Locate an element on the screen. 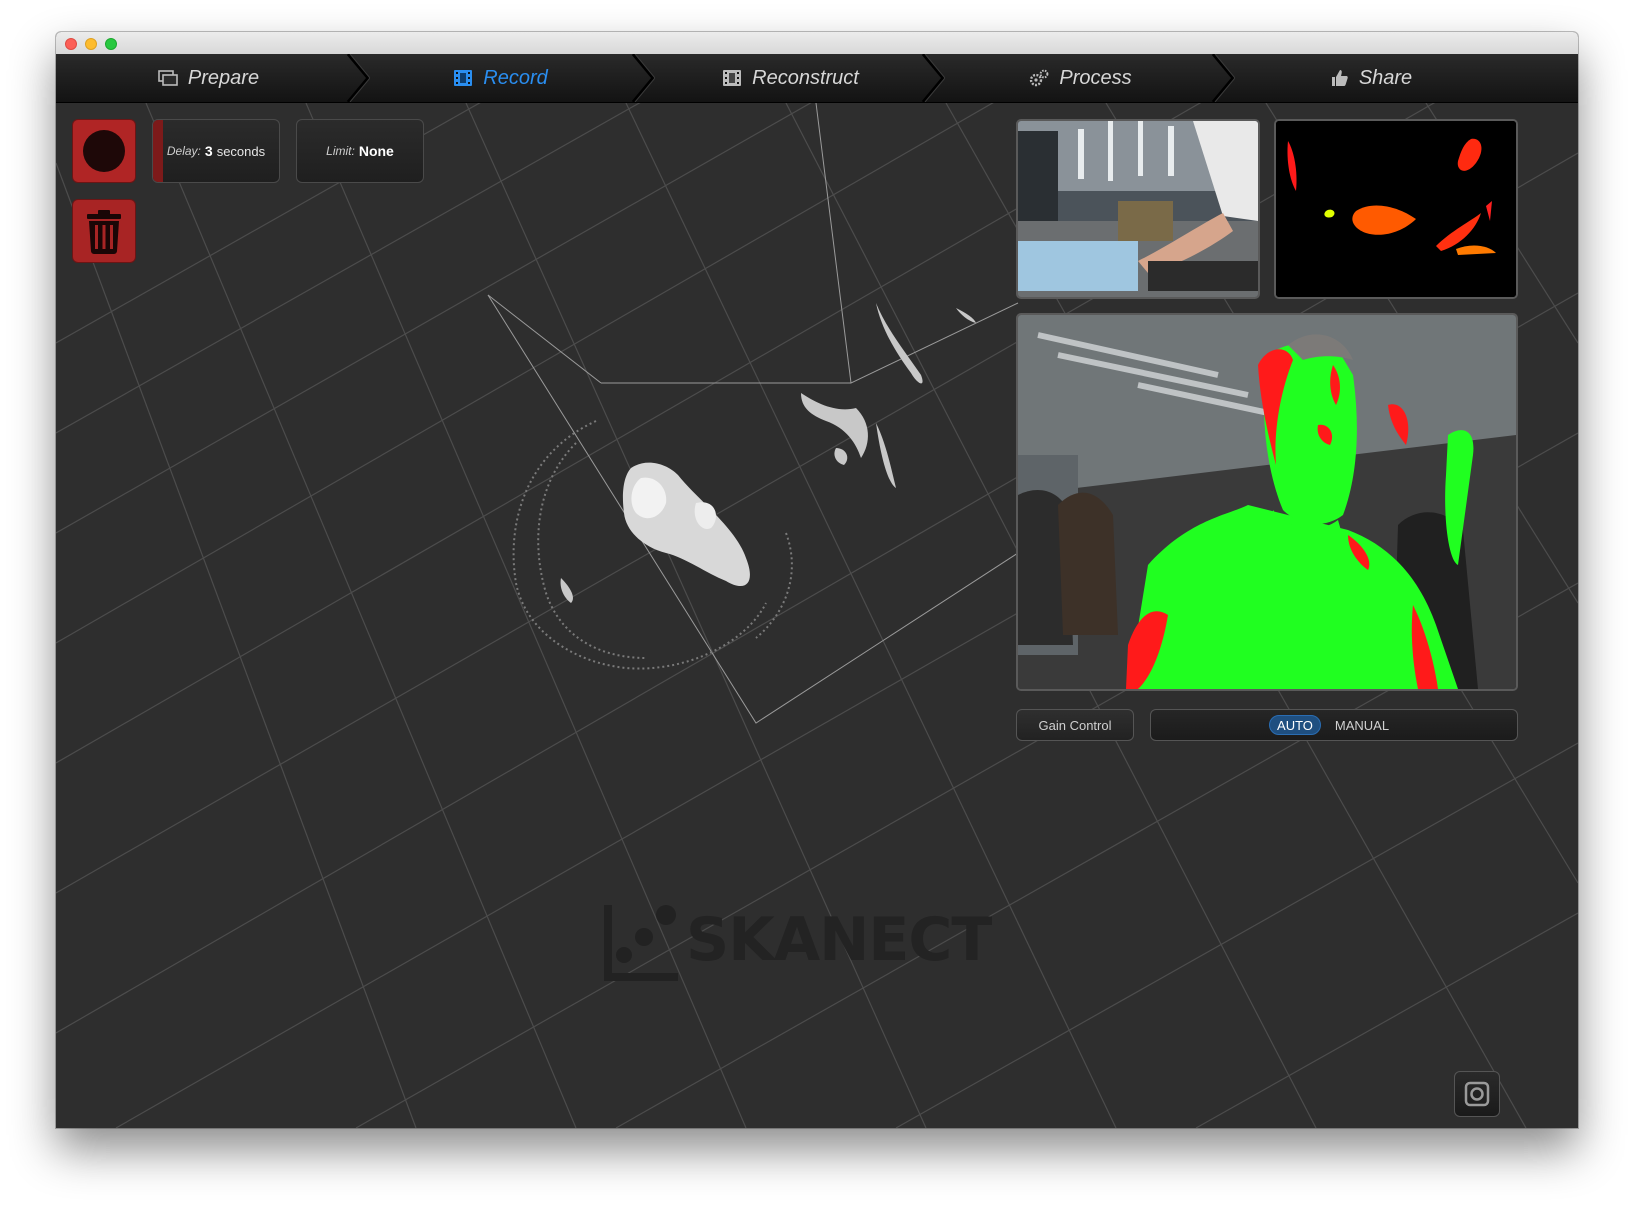  trash-icon is located at coordinates (104, 232).